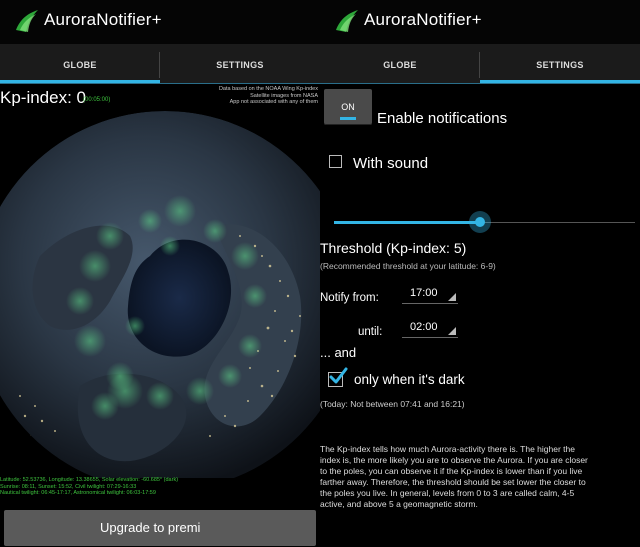 The image size is (640, 547). I want to click on upgrade-premium-button: Upgrade to premi, so click(160, 528).